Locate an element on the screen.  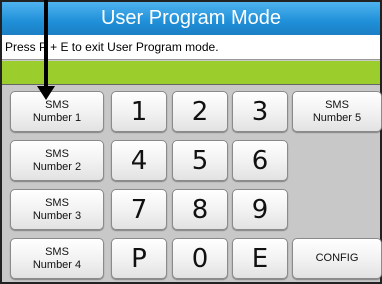
sms1-label-line2: Number 1 is located at coordinates (57, 117).